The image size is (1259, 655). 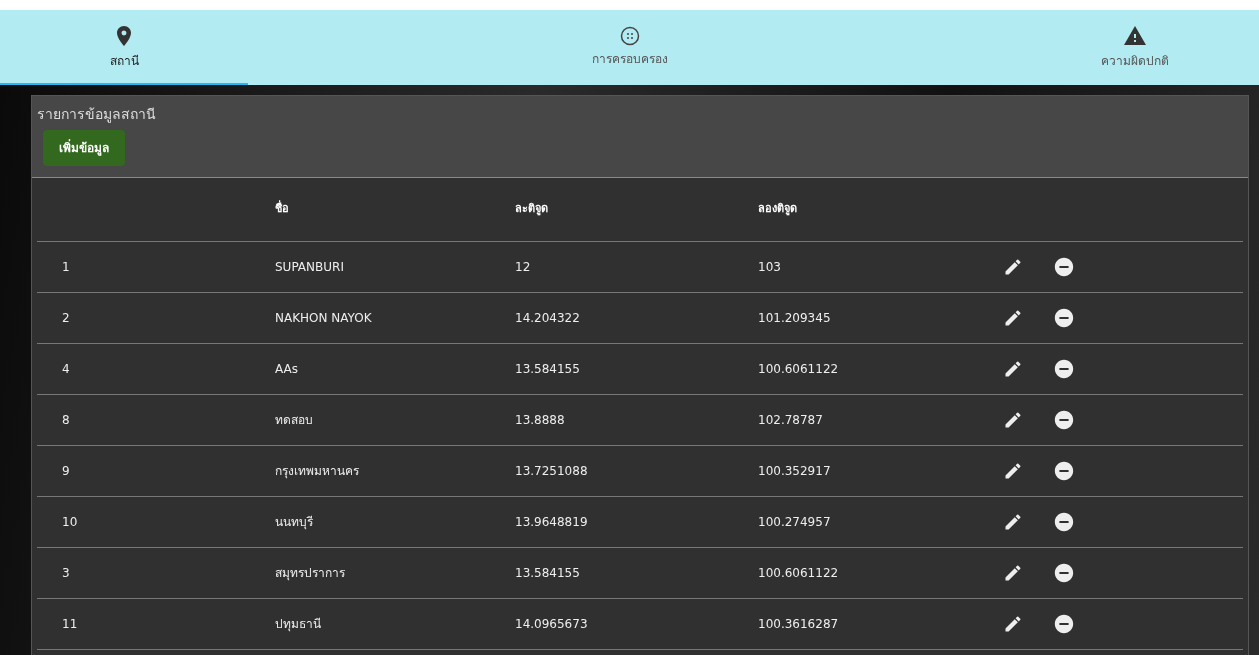 What do you see at coordinates (66, 267) in the screenshot?
I see `table-cell: 1` at bounding box center [66, 267].